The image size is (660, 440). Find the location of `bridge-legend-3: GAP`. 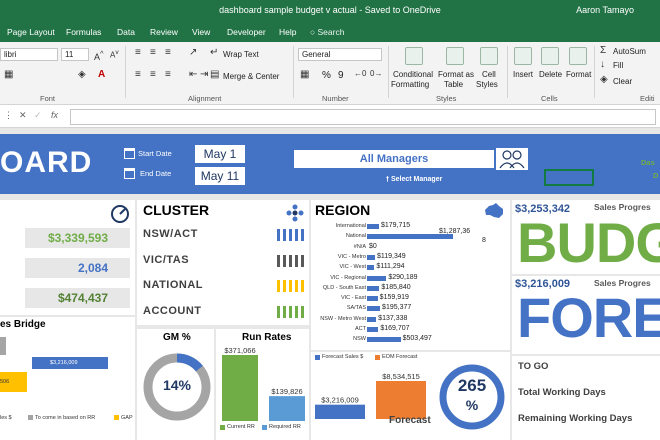

bridge-legend-3: GAP is located at coordinates (127, 418).